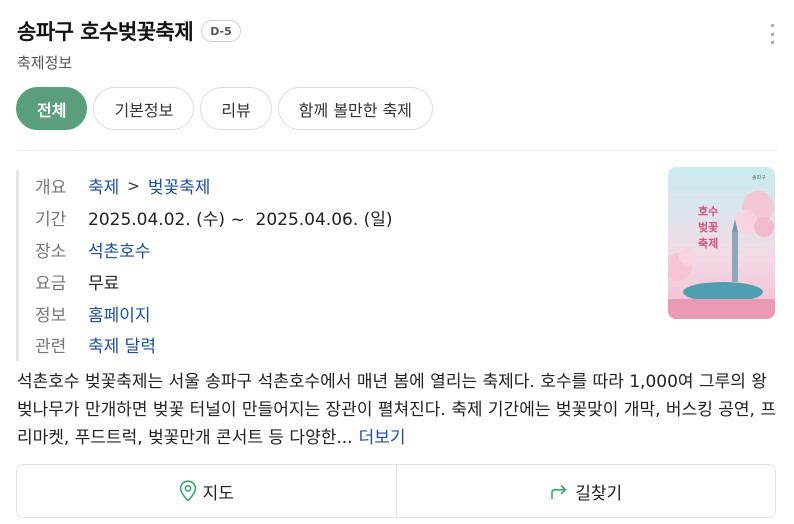 This screenshot has width=794, height=524. What do you see at coordinates (335, 186) in the screenshot?
I see `info-row-overview: 개요 축제 > 벚꽃축제` at bounding box center [335, 186].